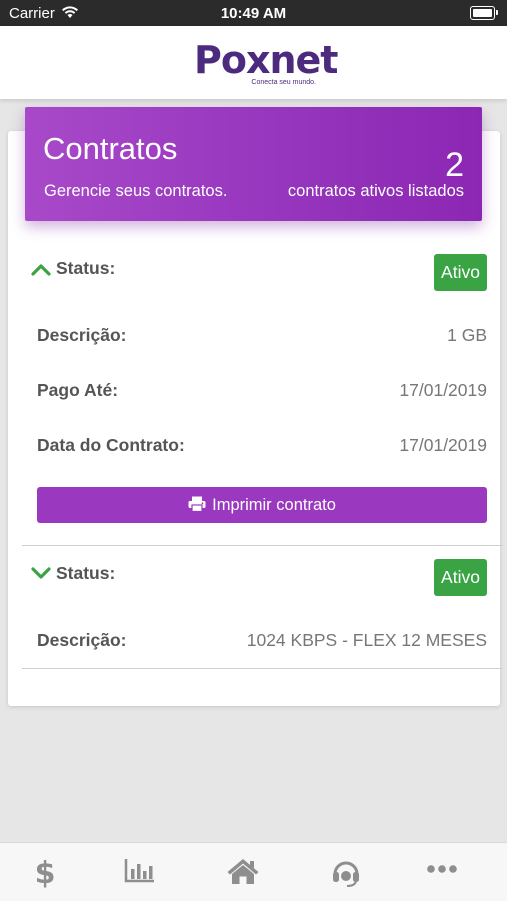 Image resolution: width=507 pixels, height=901 pixels. What do you see at coordinates (484, 13) in the screenshot?
I see `battery-icon` at bounding box center [484, 13].